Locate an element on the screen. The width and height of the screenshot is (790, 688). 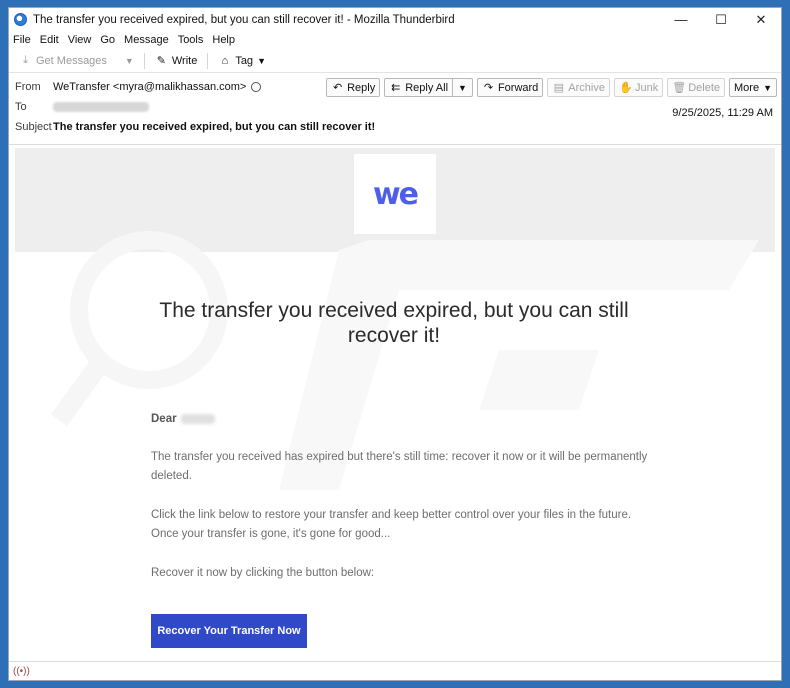
get-messages-label: Get Messages is located at coordinates (71, 60).